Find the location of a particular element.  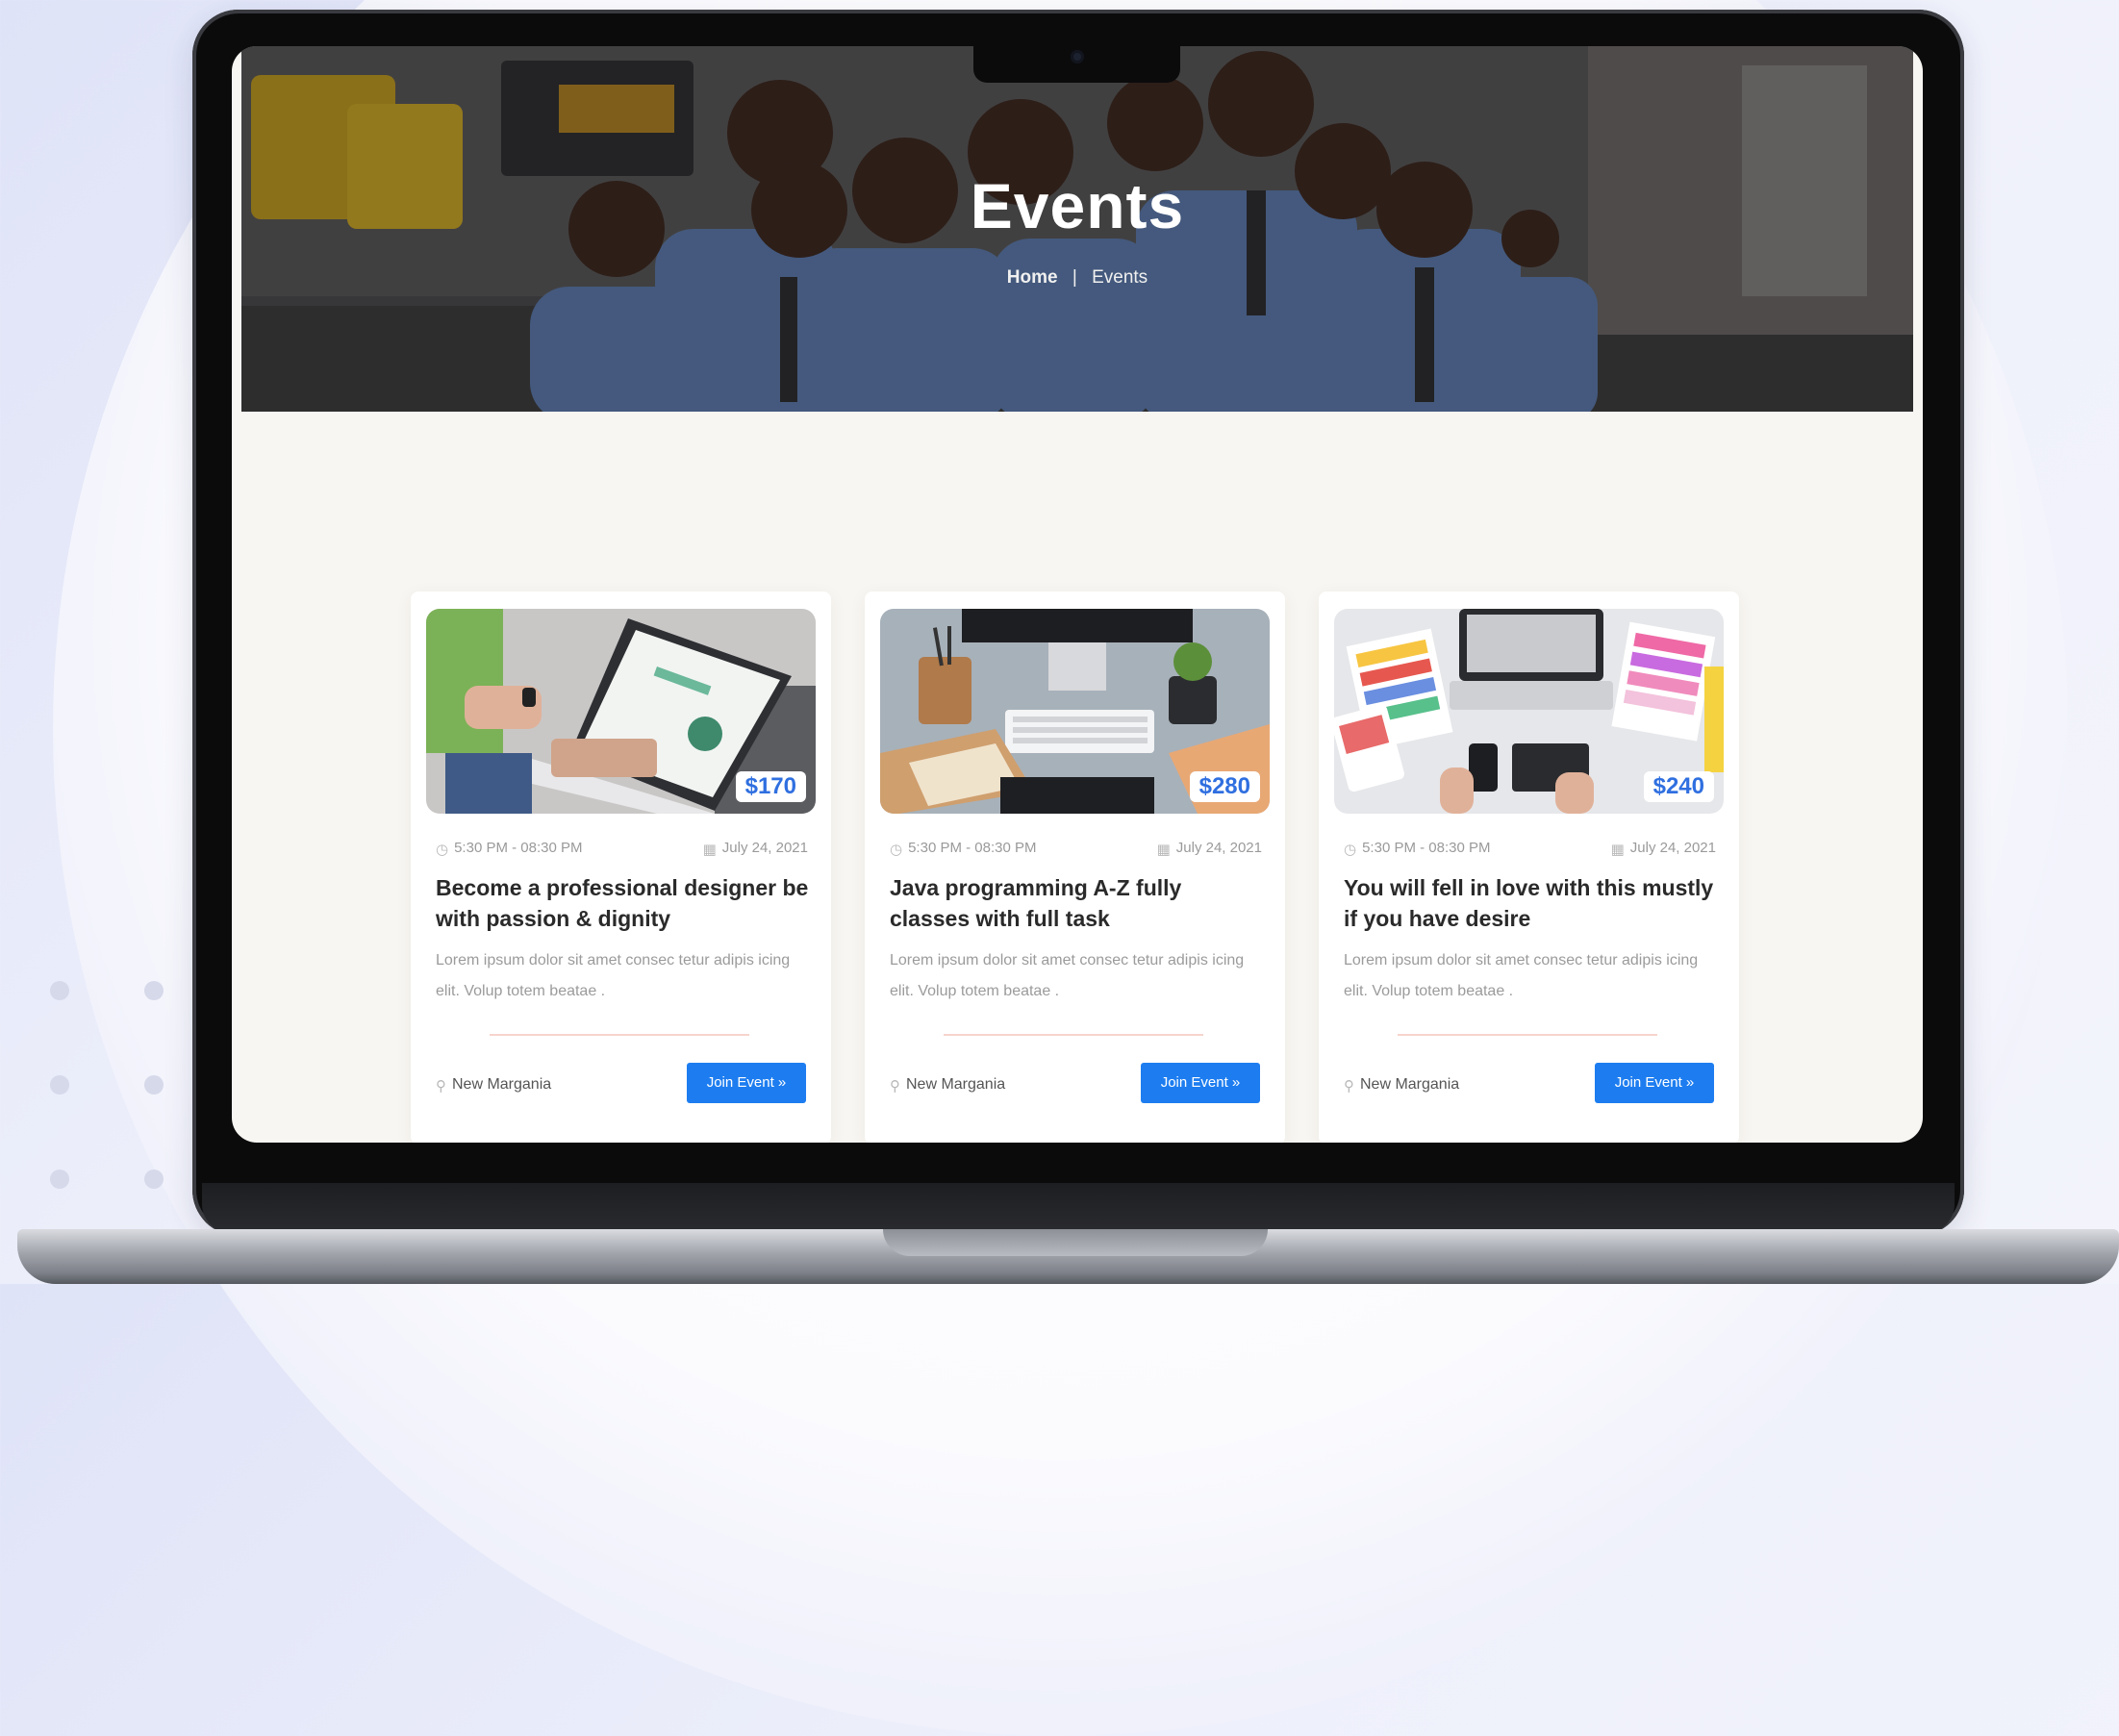

price-badge: $240 is located at coordinates (1678, 786).